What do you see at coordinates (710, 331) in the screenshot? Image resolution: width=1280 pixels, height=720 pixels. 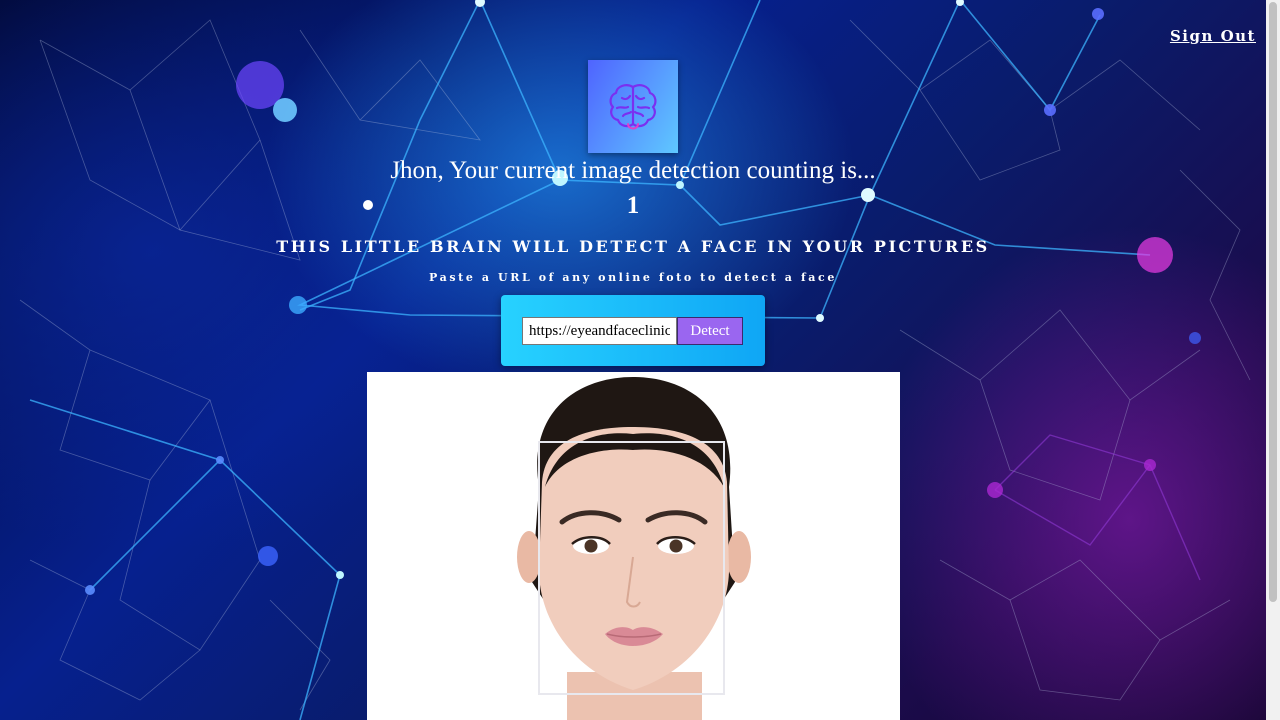 I see `detect-button: Detect` at bounding box center [710, 331].